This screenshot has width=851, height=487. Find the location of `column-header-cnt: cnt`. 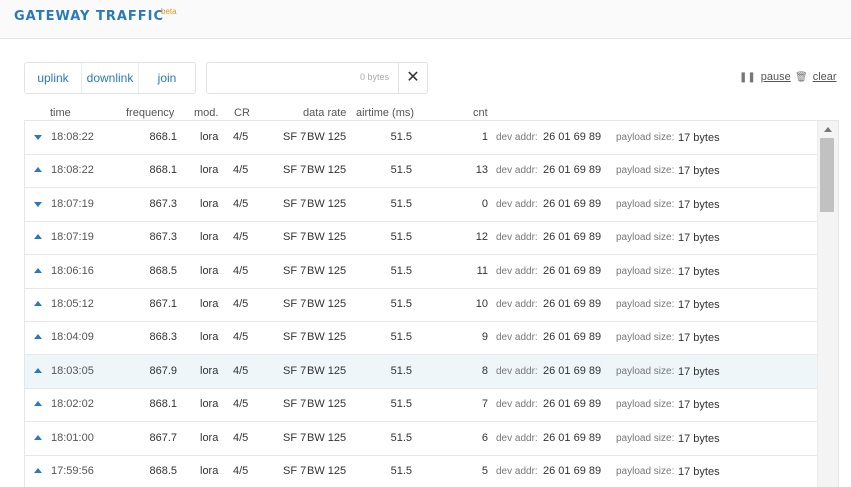

column-header-cnt: cnt is located at coordinates (480, 113).